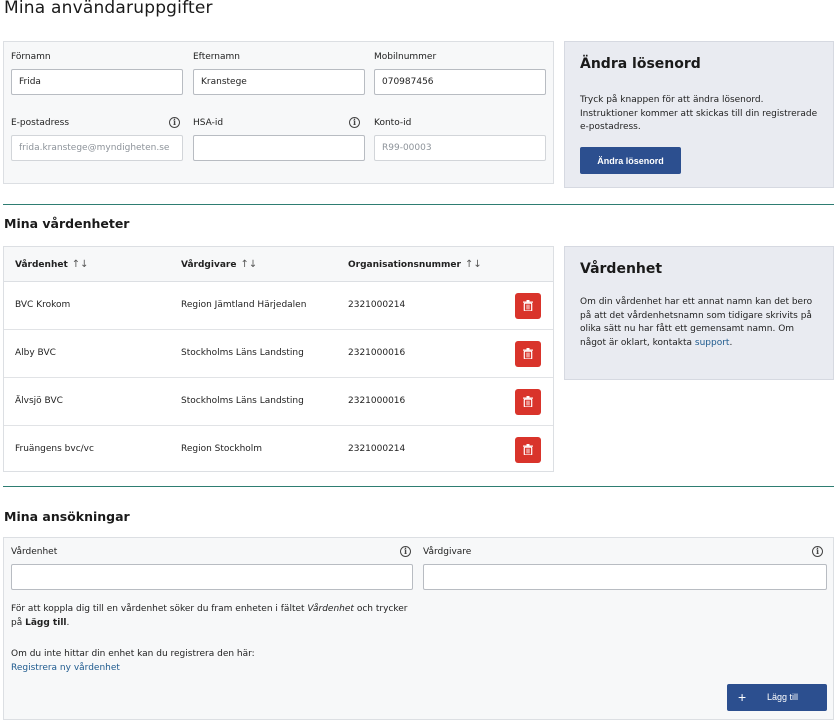 The image size is (834, 720). What do you see at coordinates (460, 82) in the screenshot?
I see `mobile-input` at bounding box center [460, 82].